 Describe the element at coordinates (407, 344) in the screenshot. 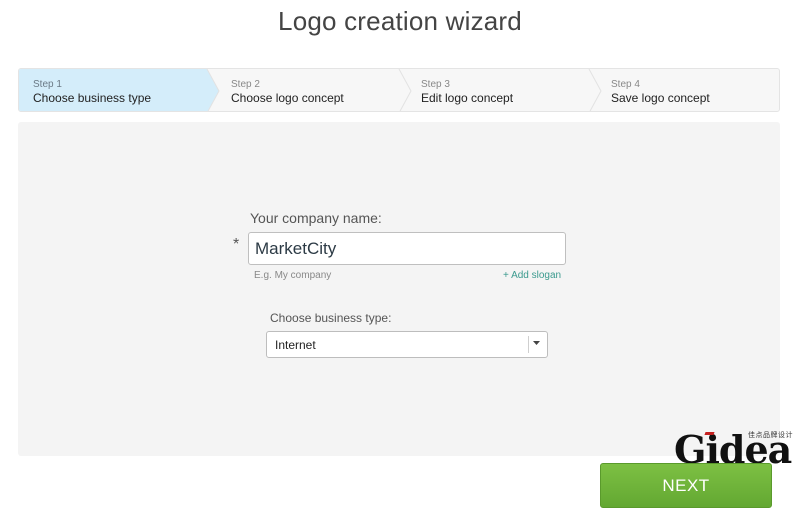

I see `business-type-select: Internet` at that location.